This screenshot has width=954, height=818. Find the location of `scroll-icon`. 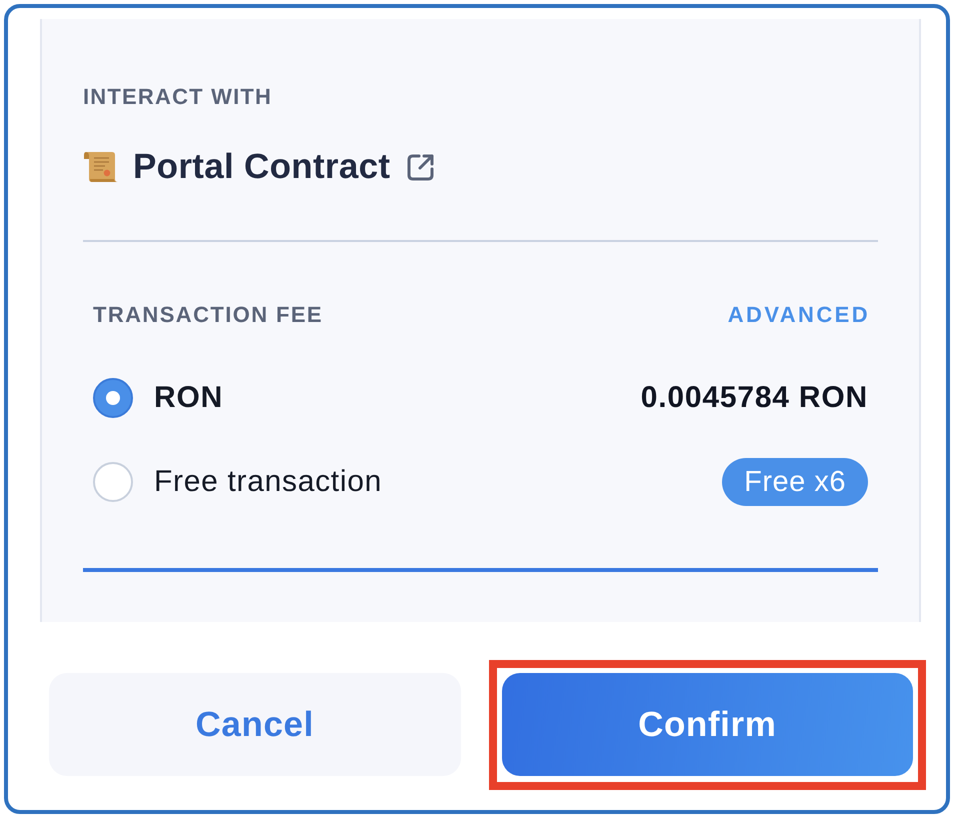

scroll-icon is located at coordinates (101, 167).